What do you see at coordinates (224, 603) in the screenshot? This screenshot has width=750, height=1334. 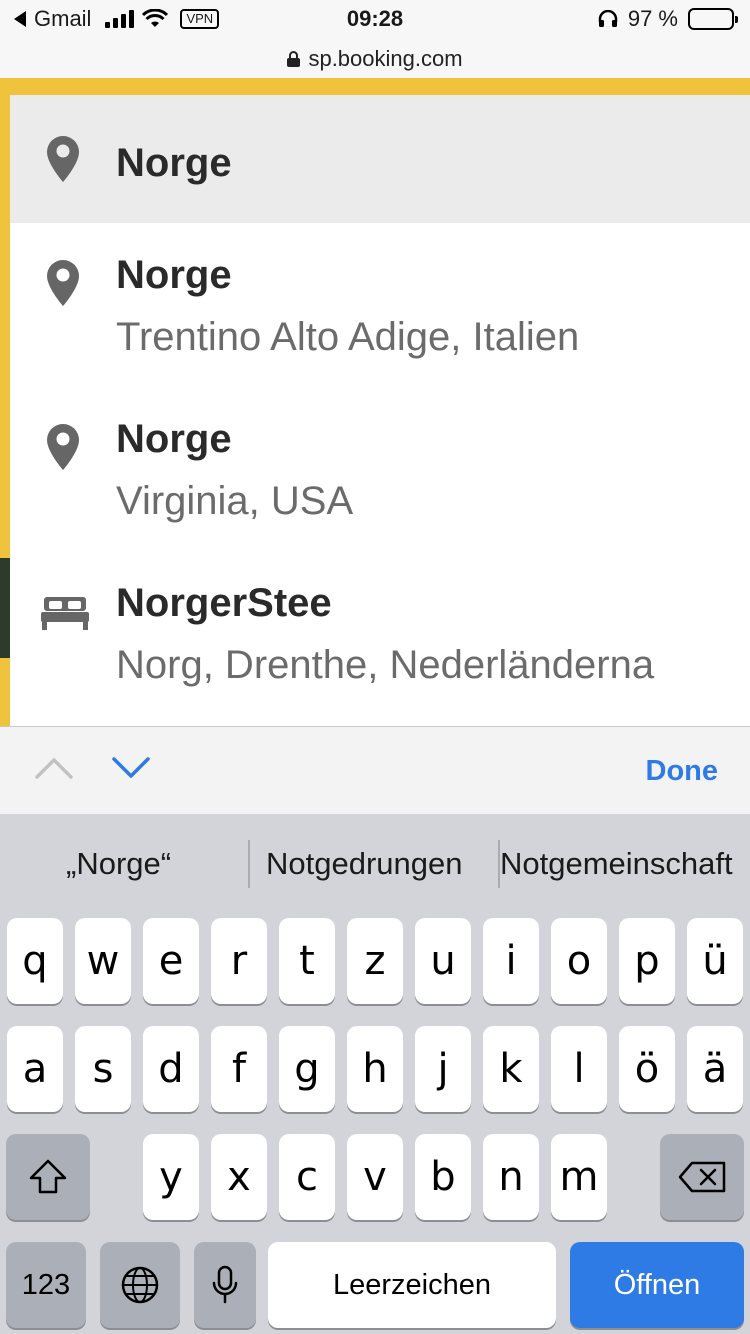 I see `result-title: NorgerStee` at bounding box center [224, 603].